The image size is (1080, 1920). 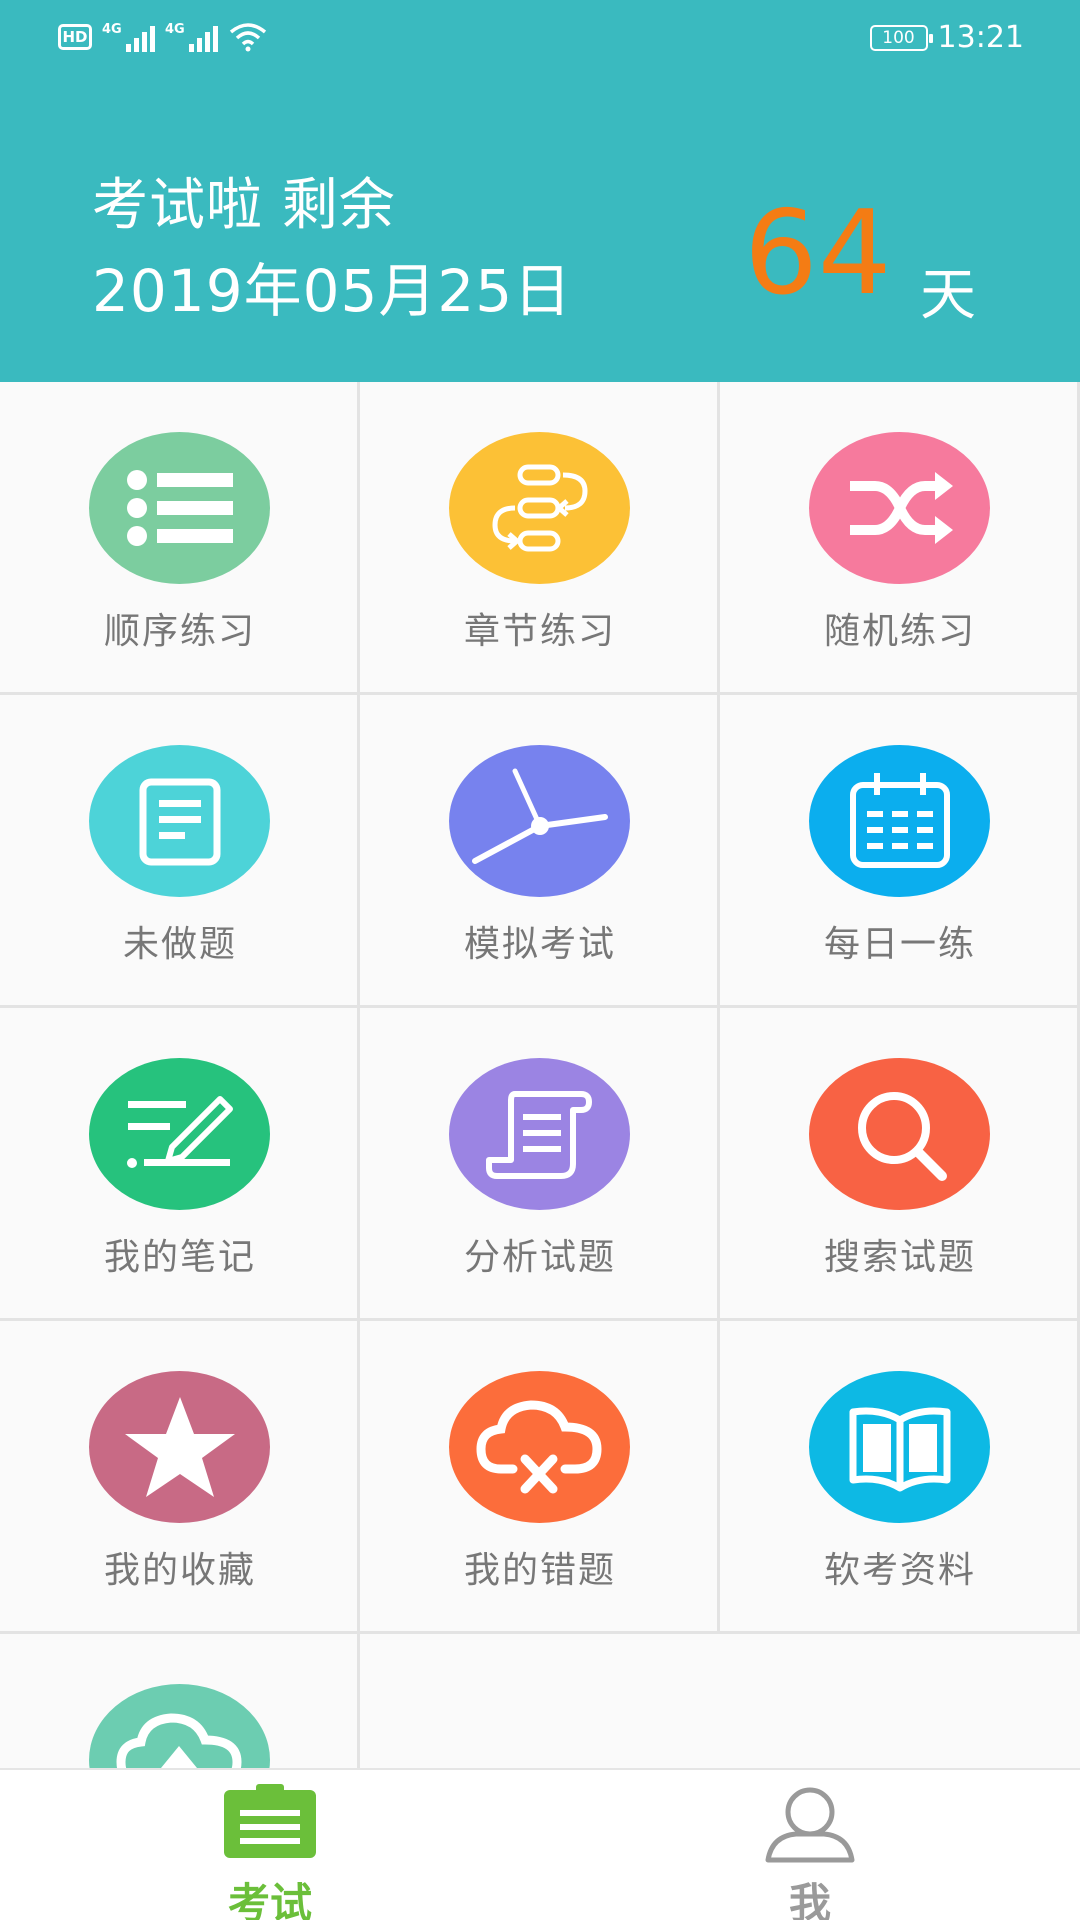 What do you see at coordinates (332, 291) in the screenshot?
I see `exam-date: 2019年05月25日` at bounding box center [332, 291].